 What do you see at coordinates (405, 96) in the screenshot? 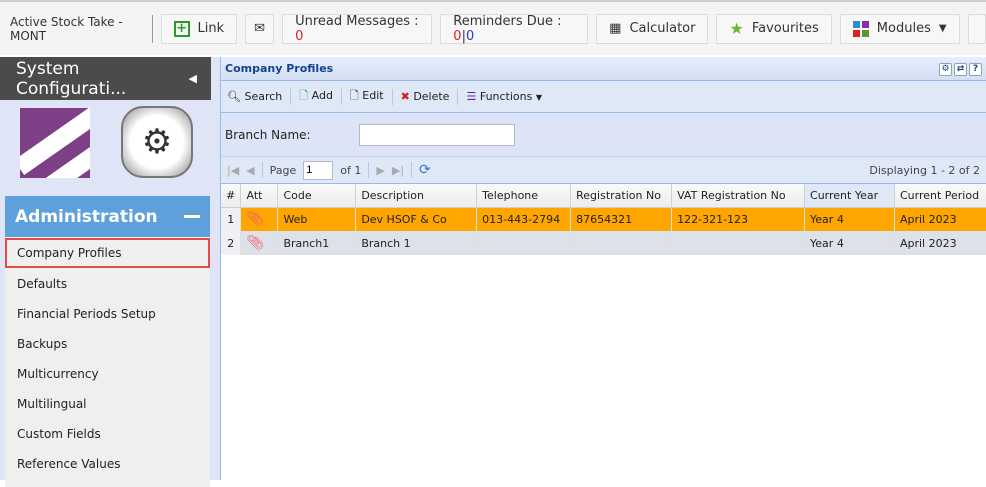
I see `delete-icon: ✖` at bounding box center [405, 96].